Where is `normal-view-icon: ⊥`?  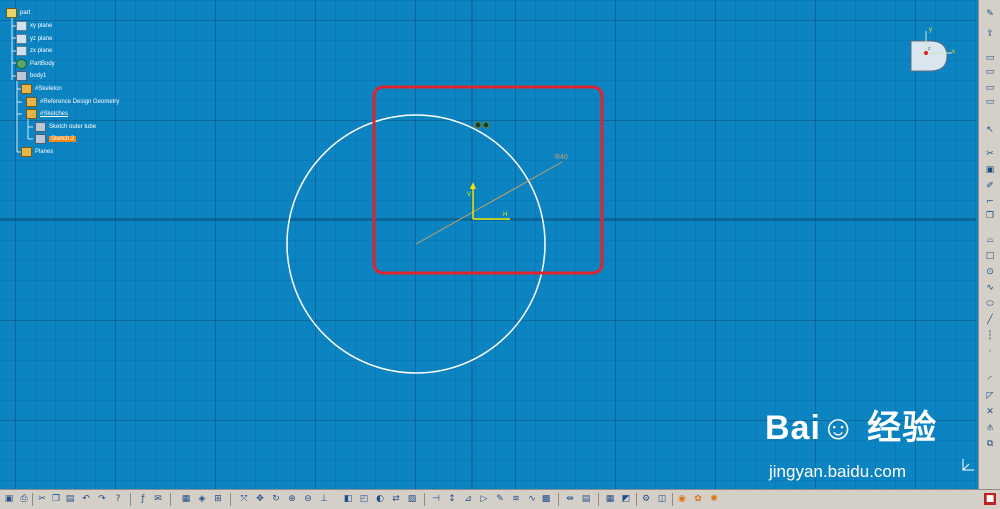 normal-view-icon: ⊥ is located at coordinates (324, 499).